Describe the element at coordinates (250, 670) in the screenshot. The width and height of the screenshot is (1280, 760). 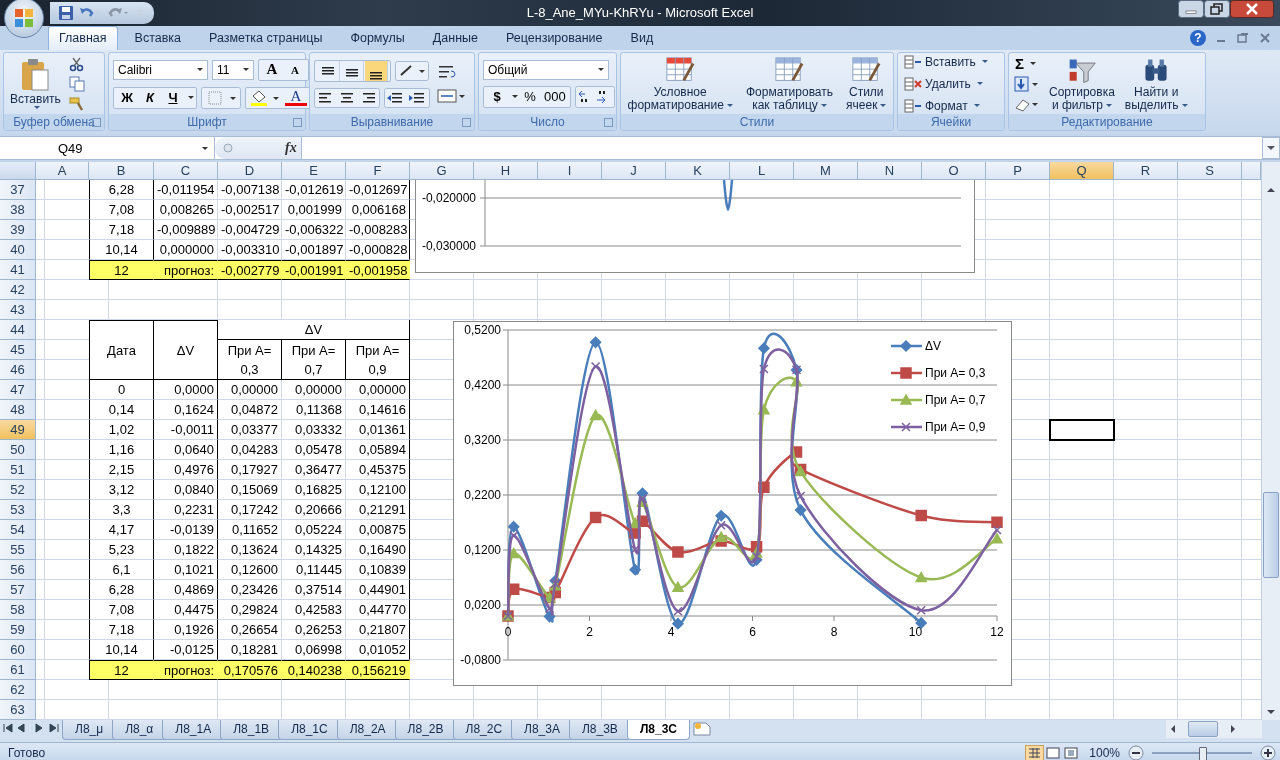
I see `table-cell: 0,170576` at that location.